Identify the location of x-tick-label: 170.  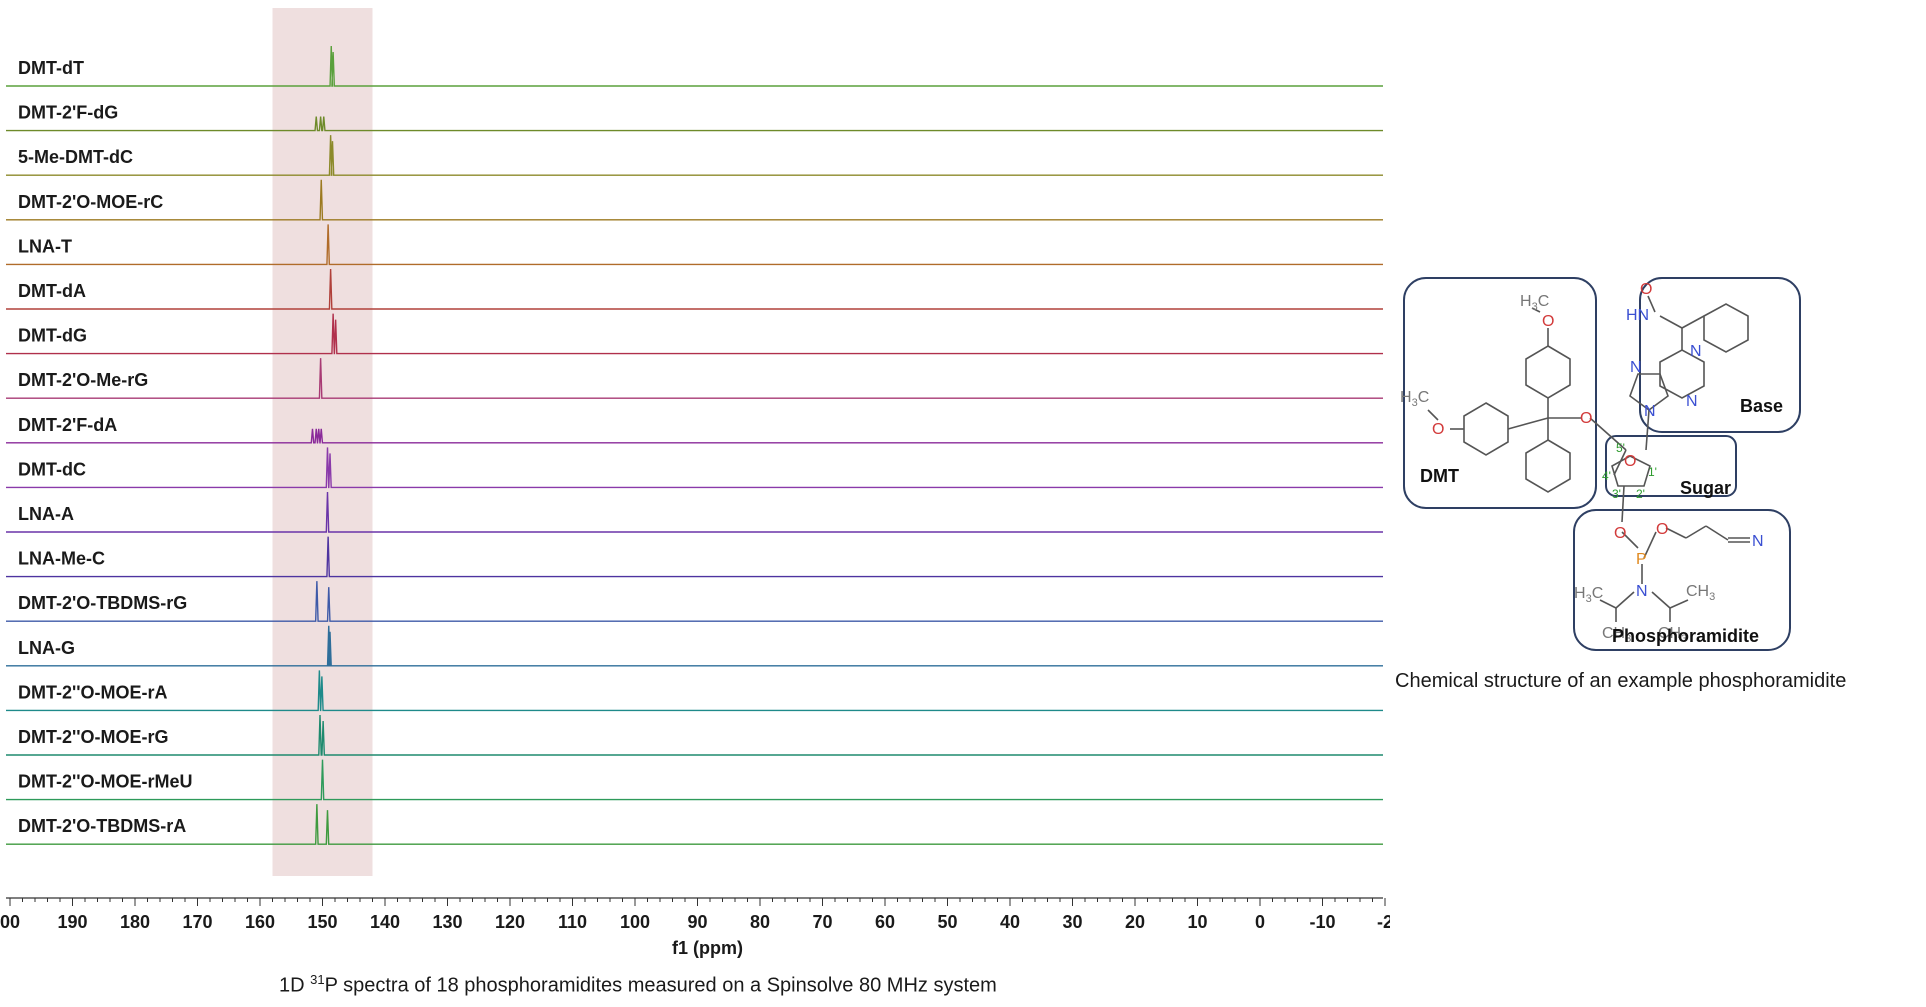
(197, 922).